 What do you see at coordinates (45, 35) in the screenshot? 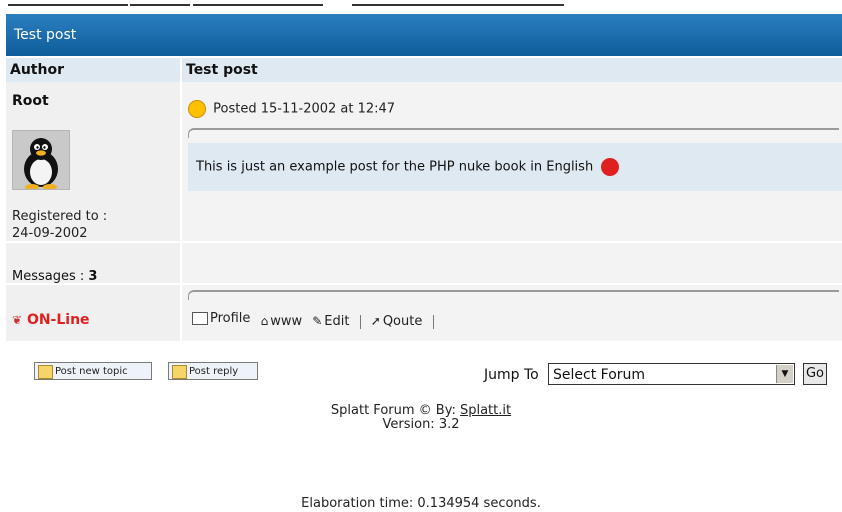
I see `topic-title: Test post` at bounding box center [45, 35].